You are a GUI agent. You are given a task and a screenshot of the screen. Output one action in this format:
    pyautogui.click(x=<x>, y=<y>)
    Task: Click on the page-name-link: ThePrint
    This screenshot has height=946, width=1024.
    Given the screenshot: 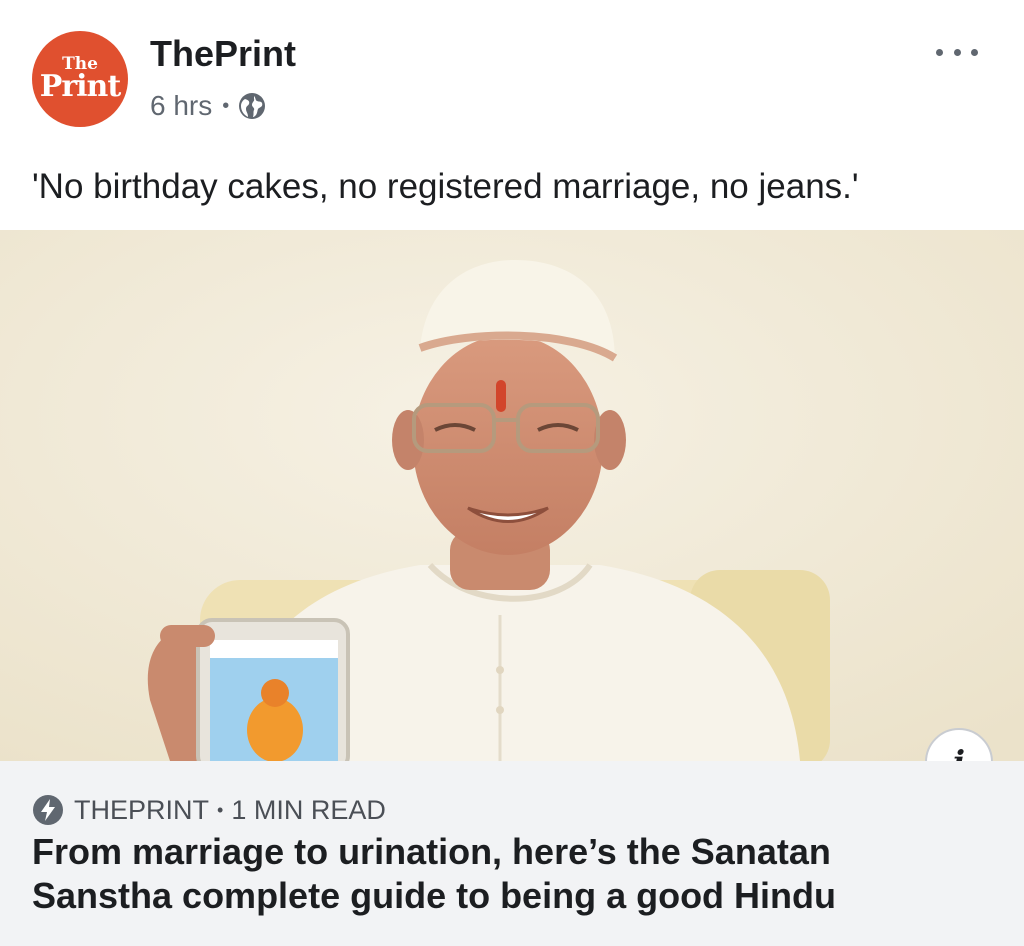 What is the action you would take?
    pyautogui.click(x=223, y=54)
    